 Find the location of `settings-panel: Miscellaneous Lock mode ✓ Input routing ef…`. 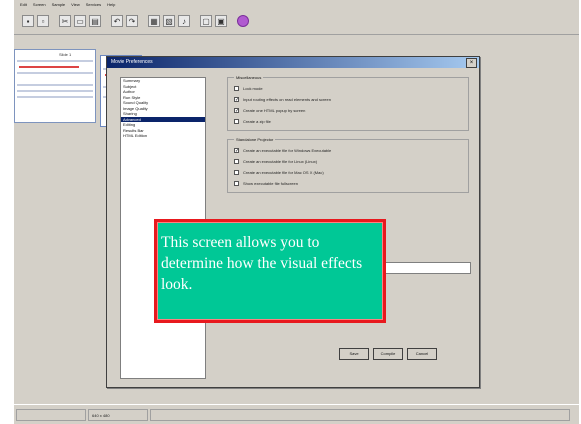

settings-panel: Miscellaneous Lock mode ✓ Input routing ef… is located at coordinates (348, 137).